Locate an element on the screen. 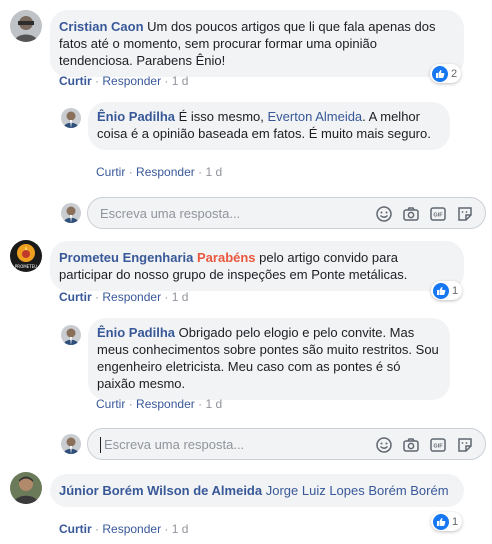 This screenshot has width=492, height=544. reaction-count: 2 is located at coordinates (446, 73).